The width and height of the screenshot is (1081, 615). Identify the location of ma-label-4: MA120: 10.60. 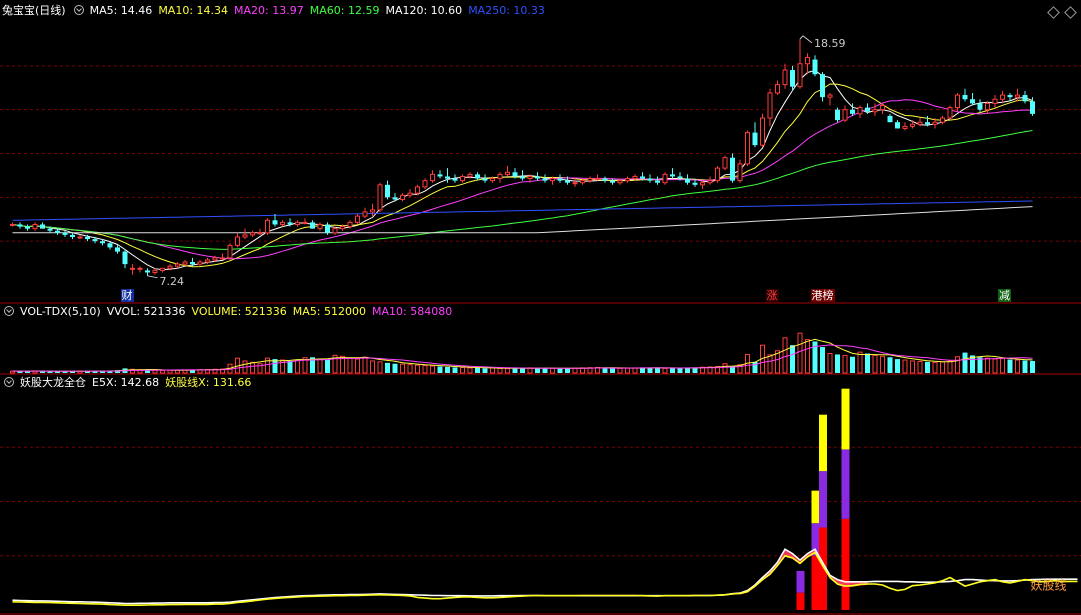
(424, 10).